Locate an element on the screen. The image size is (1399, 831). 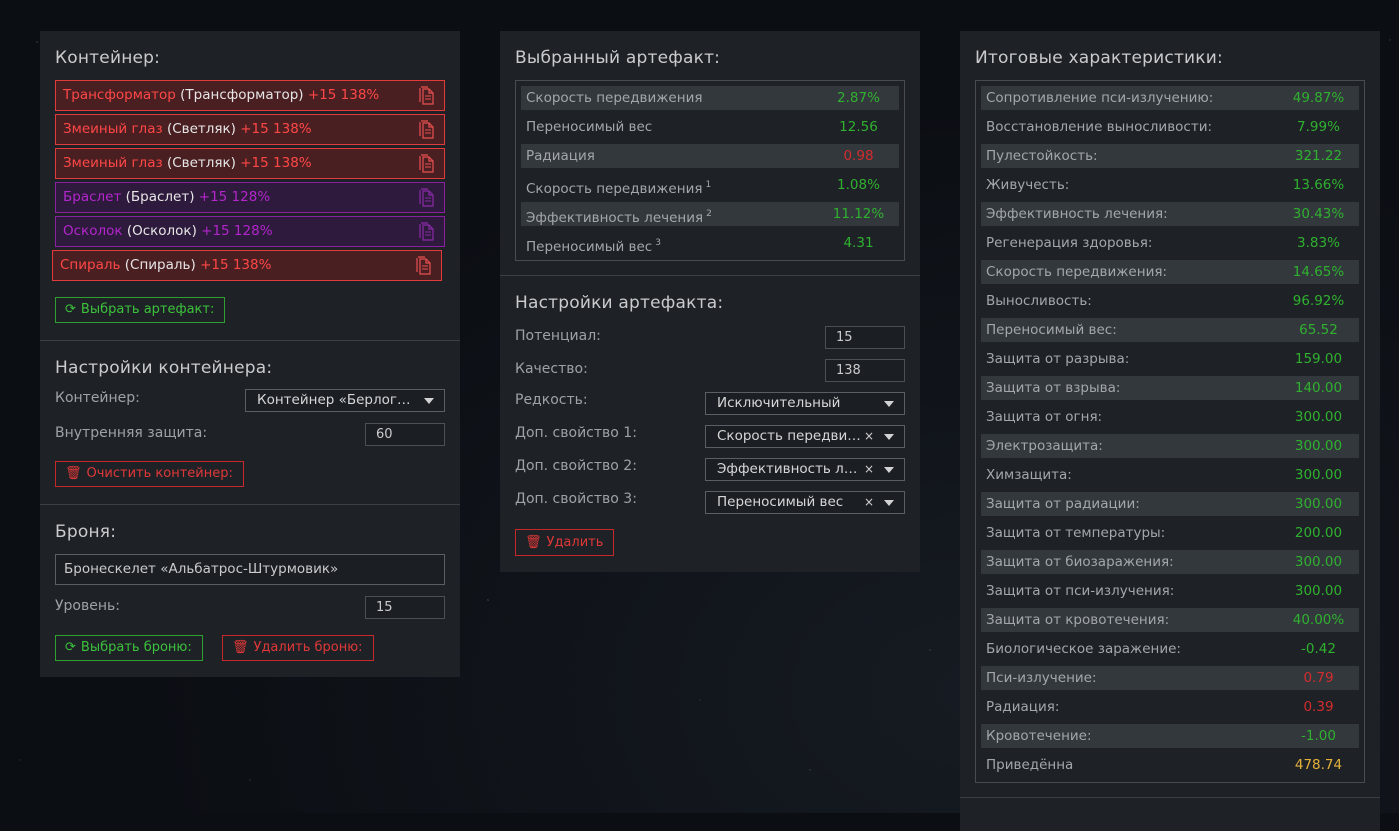
total-stat-name: Радиация: is located at coordinates (1023, 707).